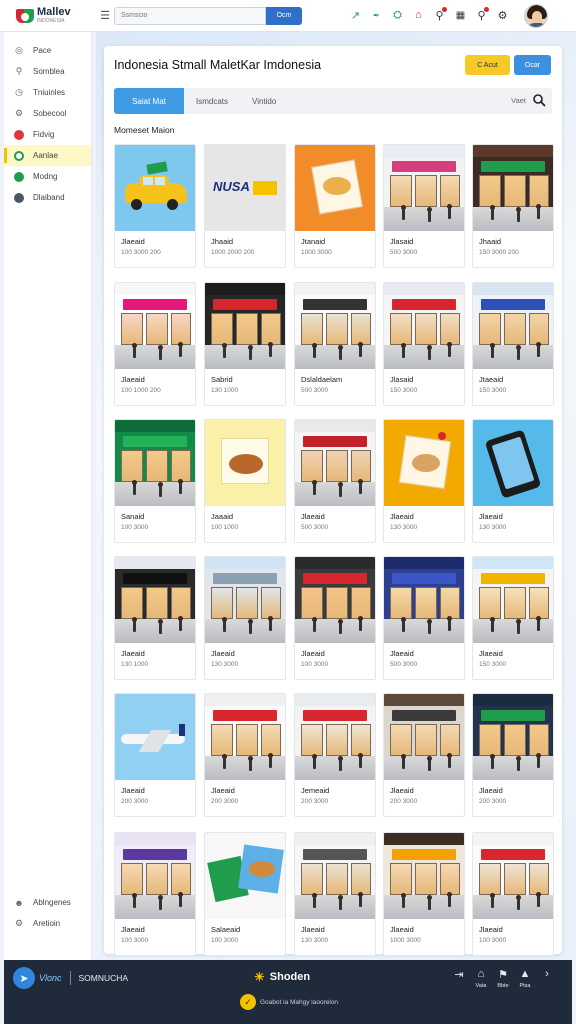  Describe the element at coordinates (24, 978) in the screenshot. I see `bird-icon: ➤` at that location.